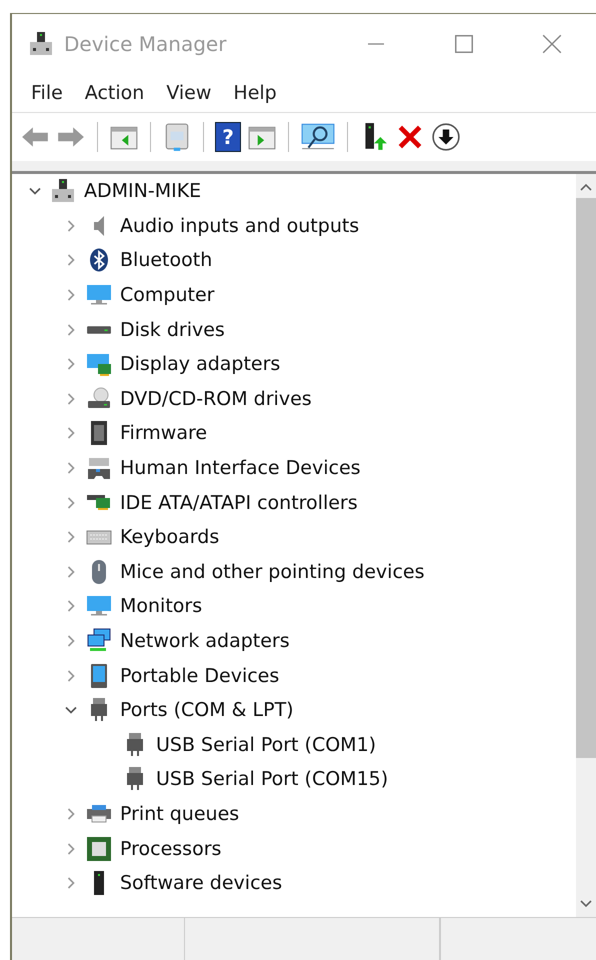  What do you see at coordinates (99, 849) in the screenshot?
I see `processor-icon` at bounding box center [99, 849].